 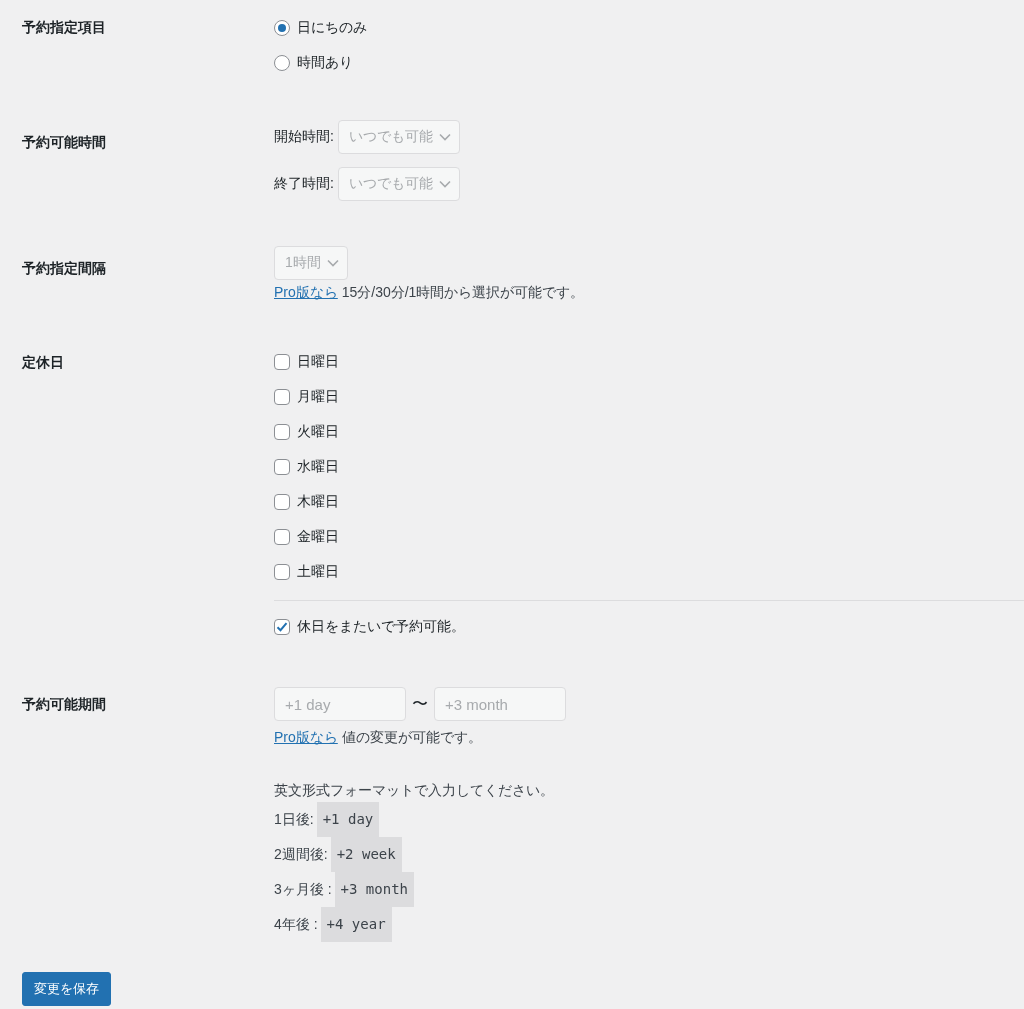 What do you see at coordinates (378, 737) in the screenshot?
I see `help-text: Pro版なら 値の変更が可能です。` at bounding box center [378, 737].